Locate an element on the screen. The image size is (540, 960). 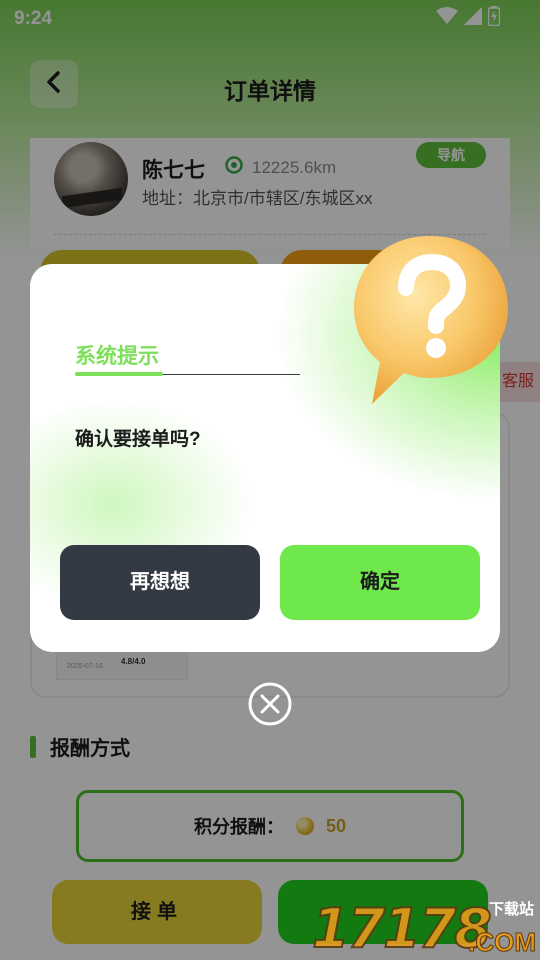
dialog-title: 系统提示 is located at coordinates (117, 356).